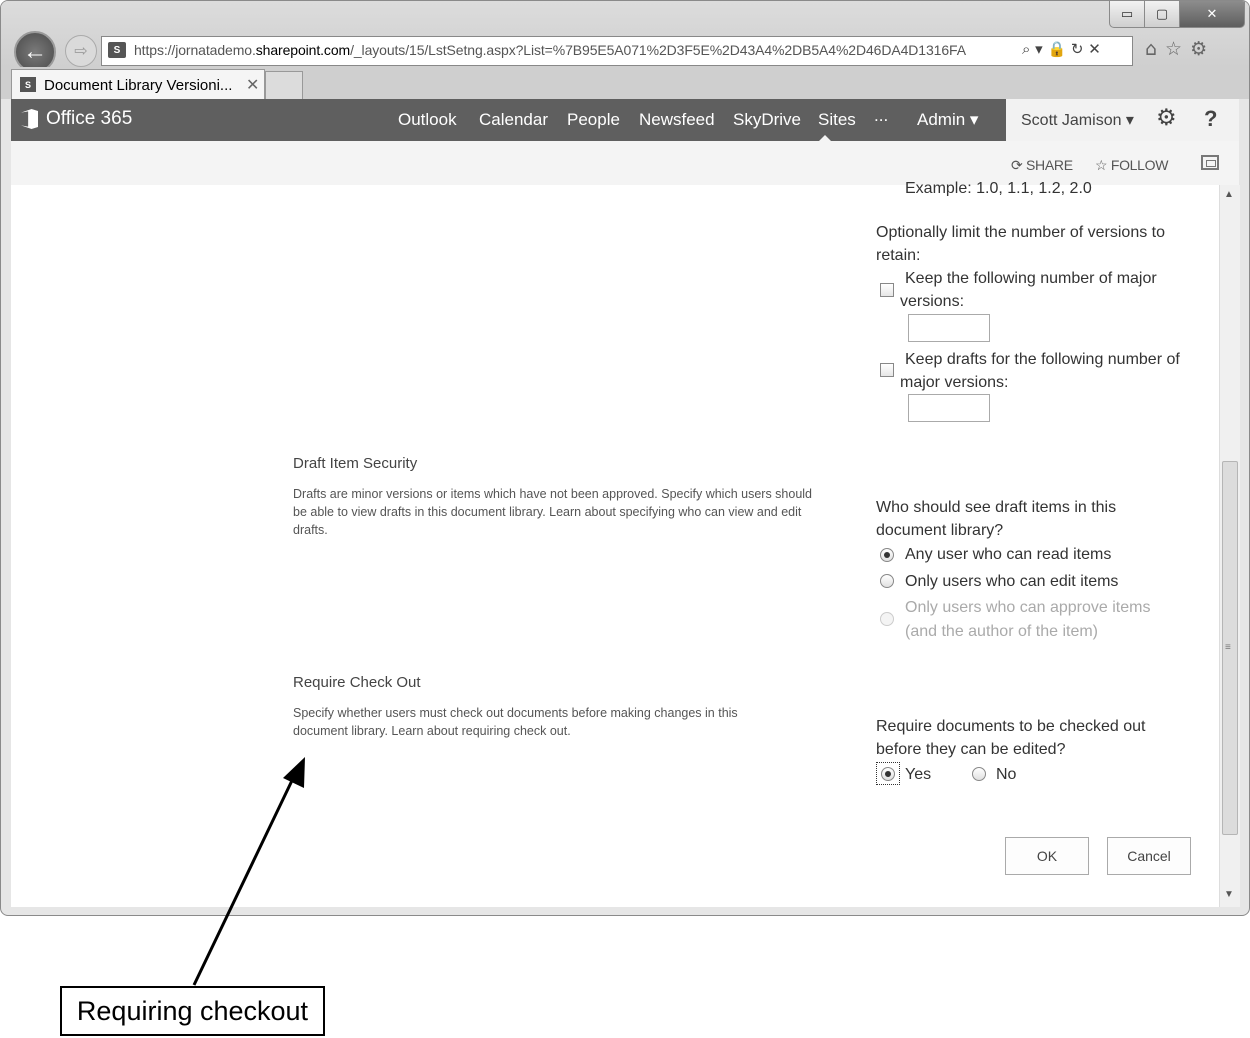 This screenshot has width=1250, height=1038. Describe the element at coordinates (294, 772) in the screenshot. I see `callout-arrow-head` at that location.